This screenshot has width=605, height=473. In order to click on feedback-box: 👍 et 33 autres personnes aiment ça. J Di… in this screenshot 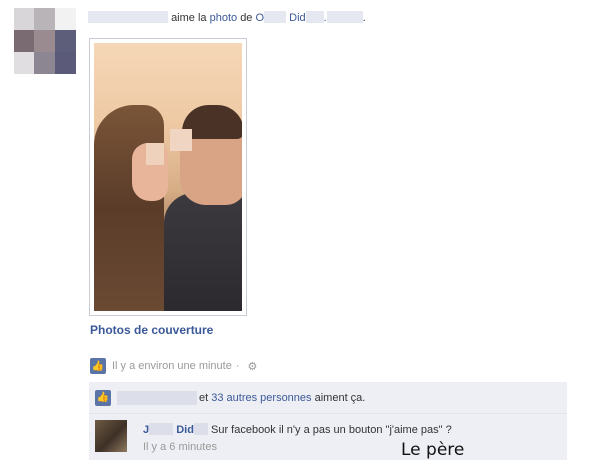, I will do `click(328, 421)`.